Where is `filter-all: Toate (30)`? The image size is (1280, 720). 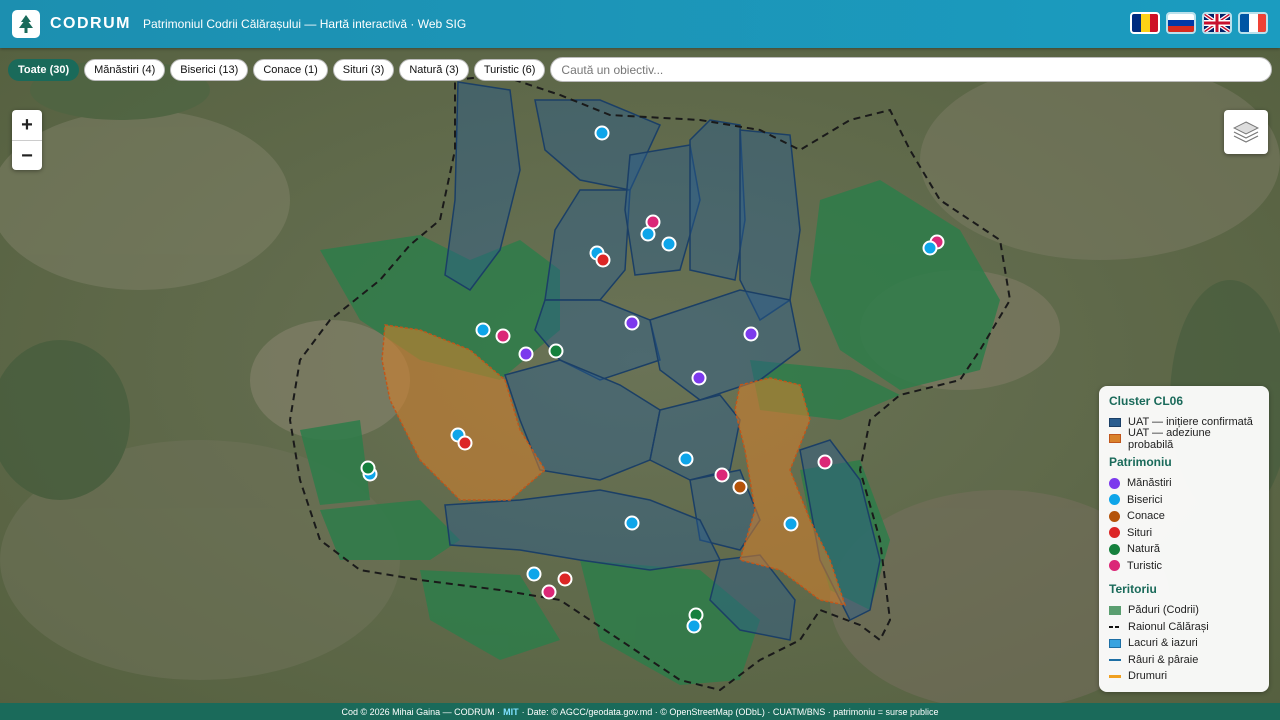 filter-all: Toate (30) is located at coordinates (44, 69).